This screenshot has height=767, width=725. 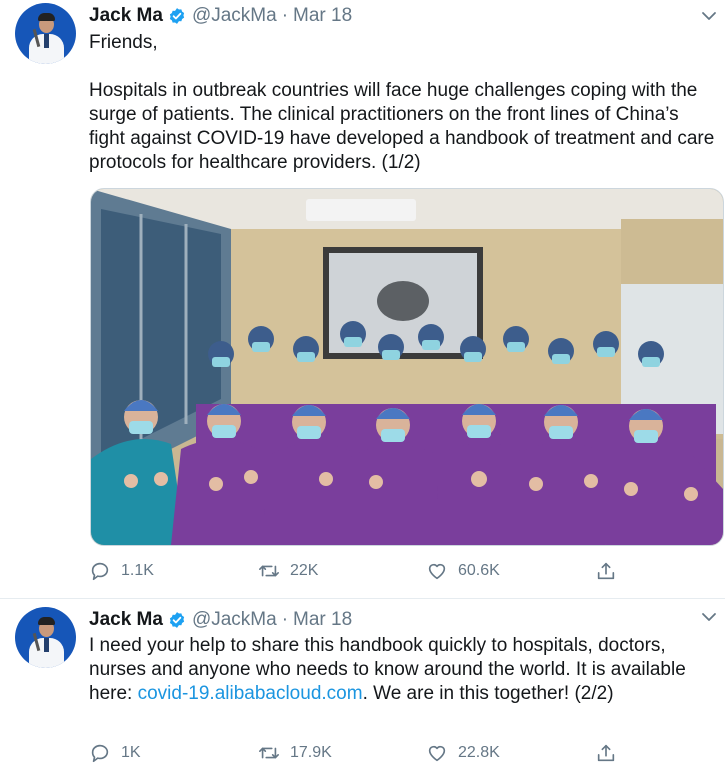 I want to click on like-count: 22.8K, so click(x=479, y=752).